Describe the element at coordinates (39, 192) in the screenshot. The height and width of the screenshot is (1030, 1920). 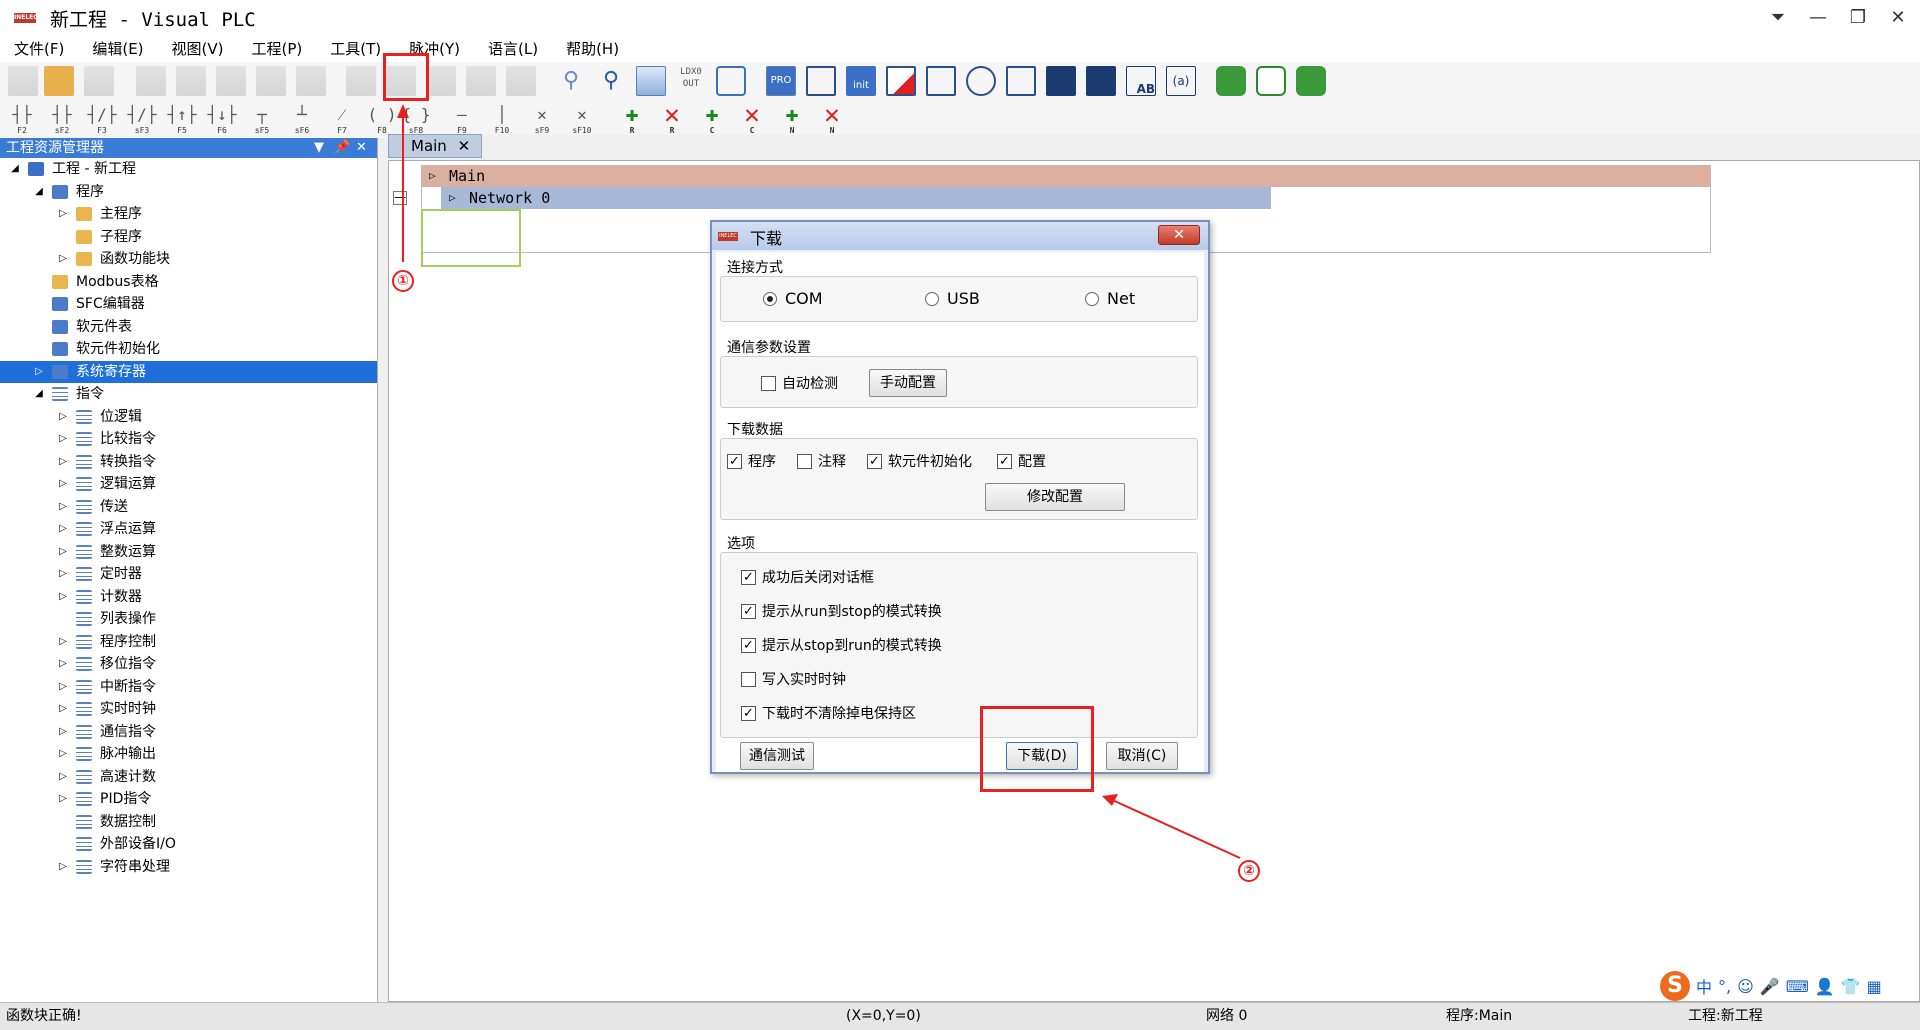
I see `expand-arrow-icon: ◢` at that location.